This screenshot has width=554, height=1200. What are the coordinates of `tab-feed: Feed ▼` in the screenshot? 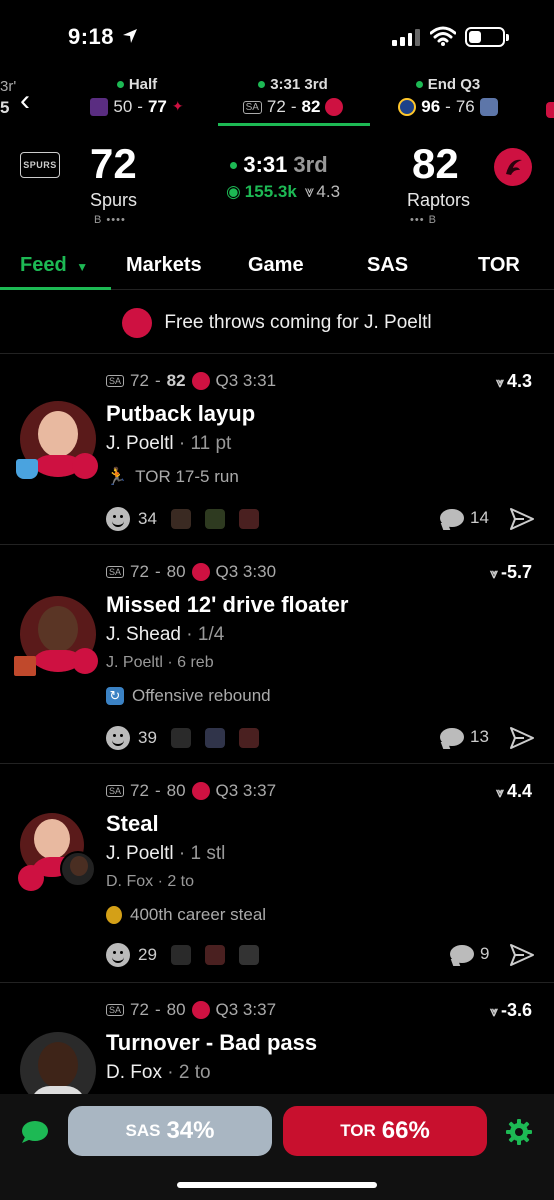 It's located at (54, 265).